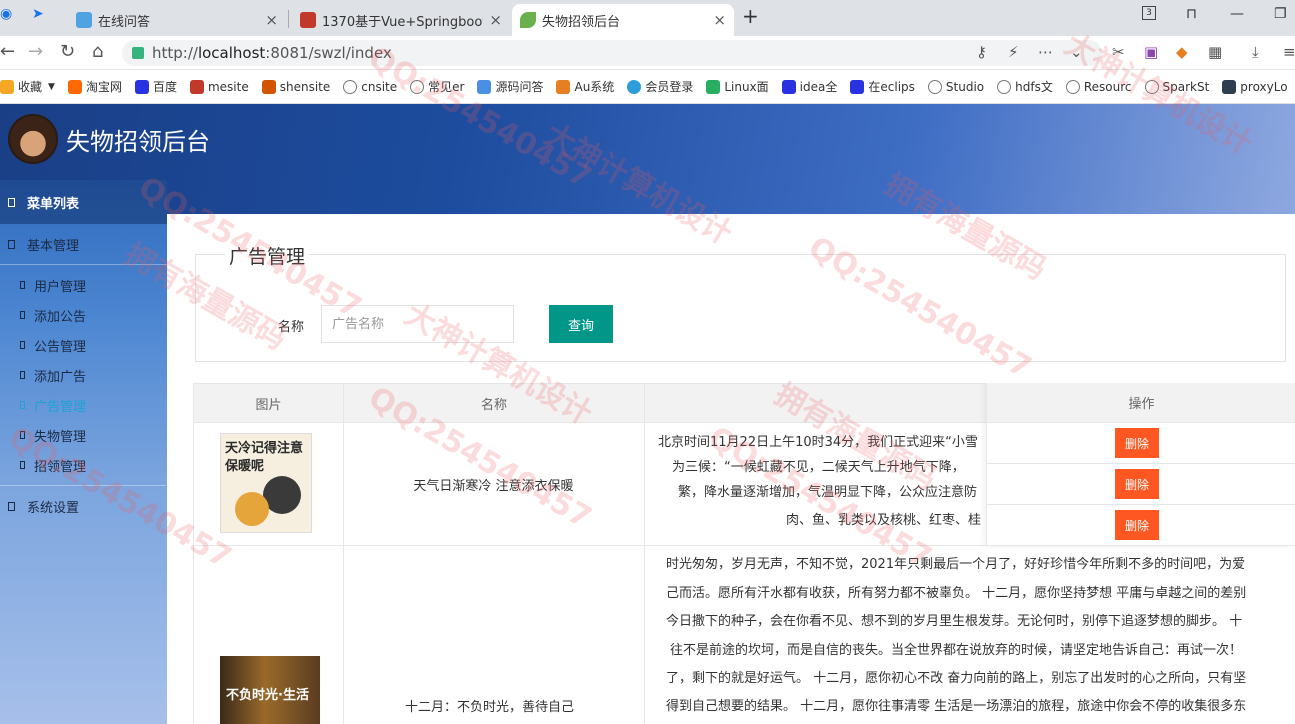  I want to click on tab-divider, so click(288, 19).